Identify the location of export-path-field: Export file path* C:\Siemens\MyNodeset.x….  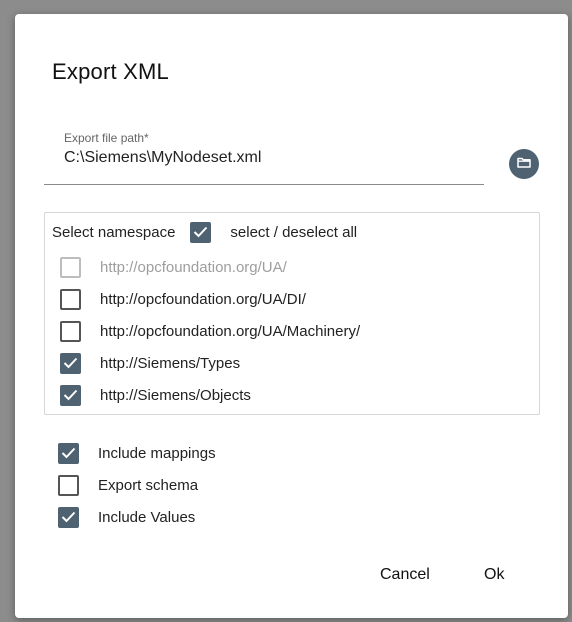
(264, 155).